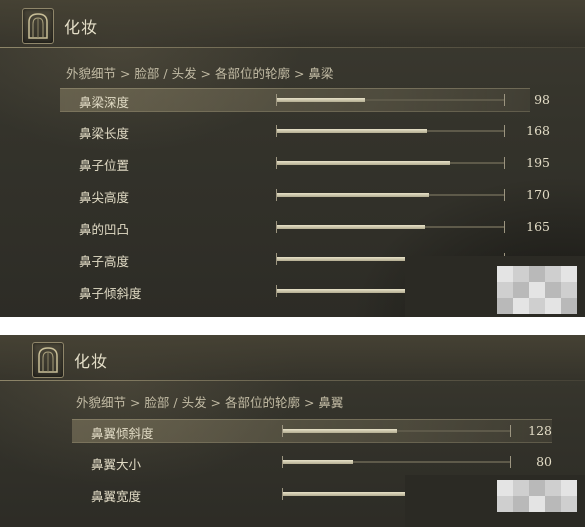 The height and width of the screenshot is (527, 585). Describe the element at coordinates (538, 162) in the screenshot. I see `slider-value: 195` at that location.